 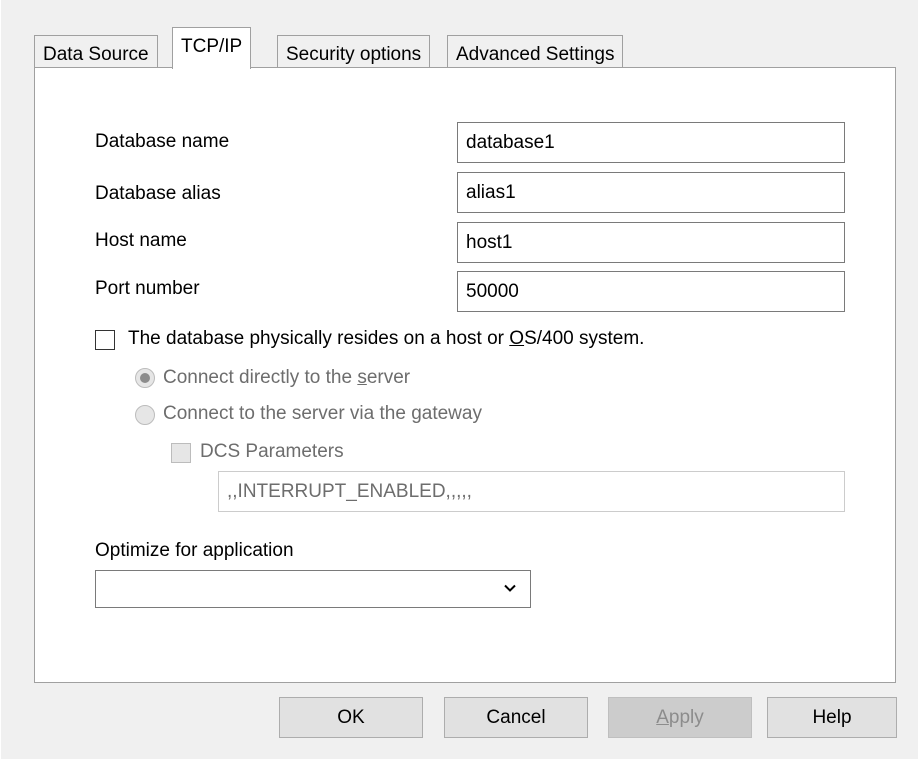 What do you see at coordinates (162, 141) in the screenshot?
I see `database-name-label: Database name` at bounding box center [162, 141].